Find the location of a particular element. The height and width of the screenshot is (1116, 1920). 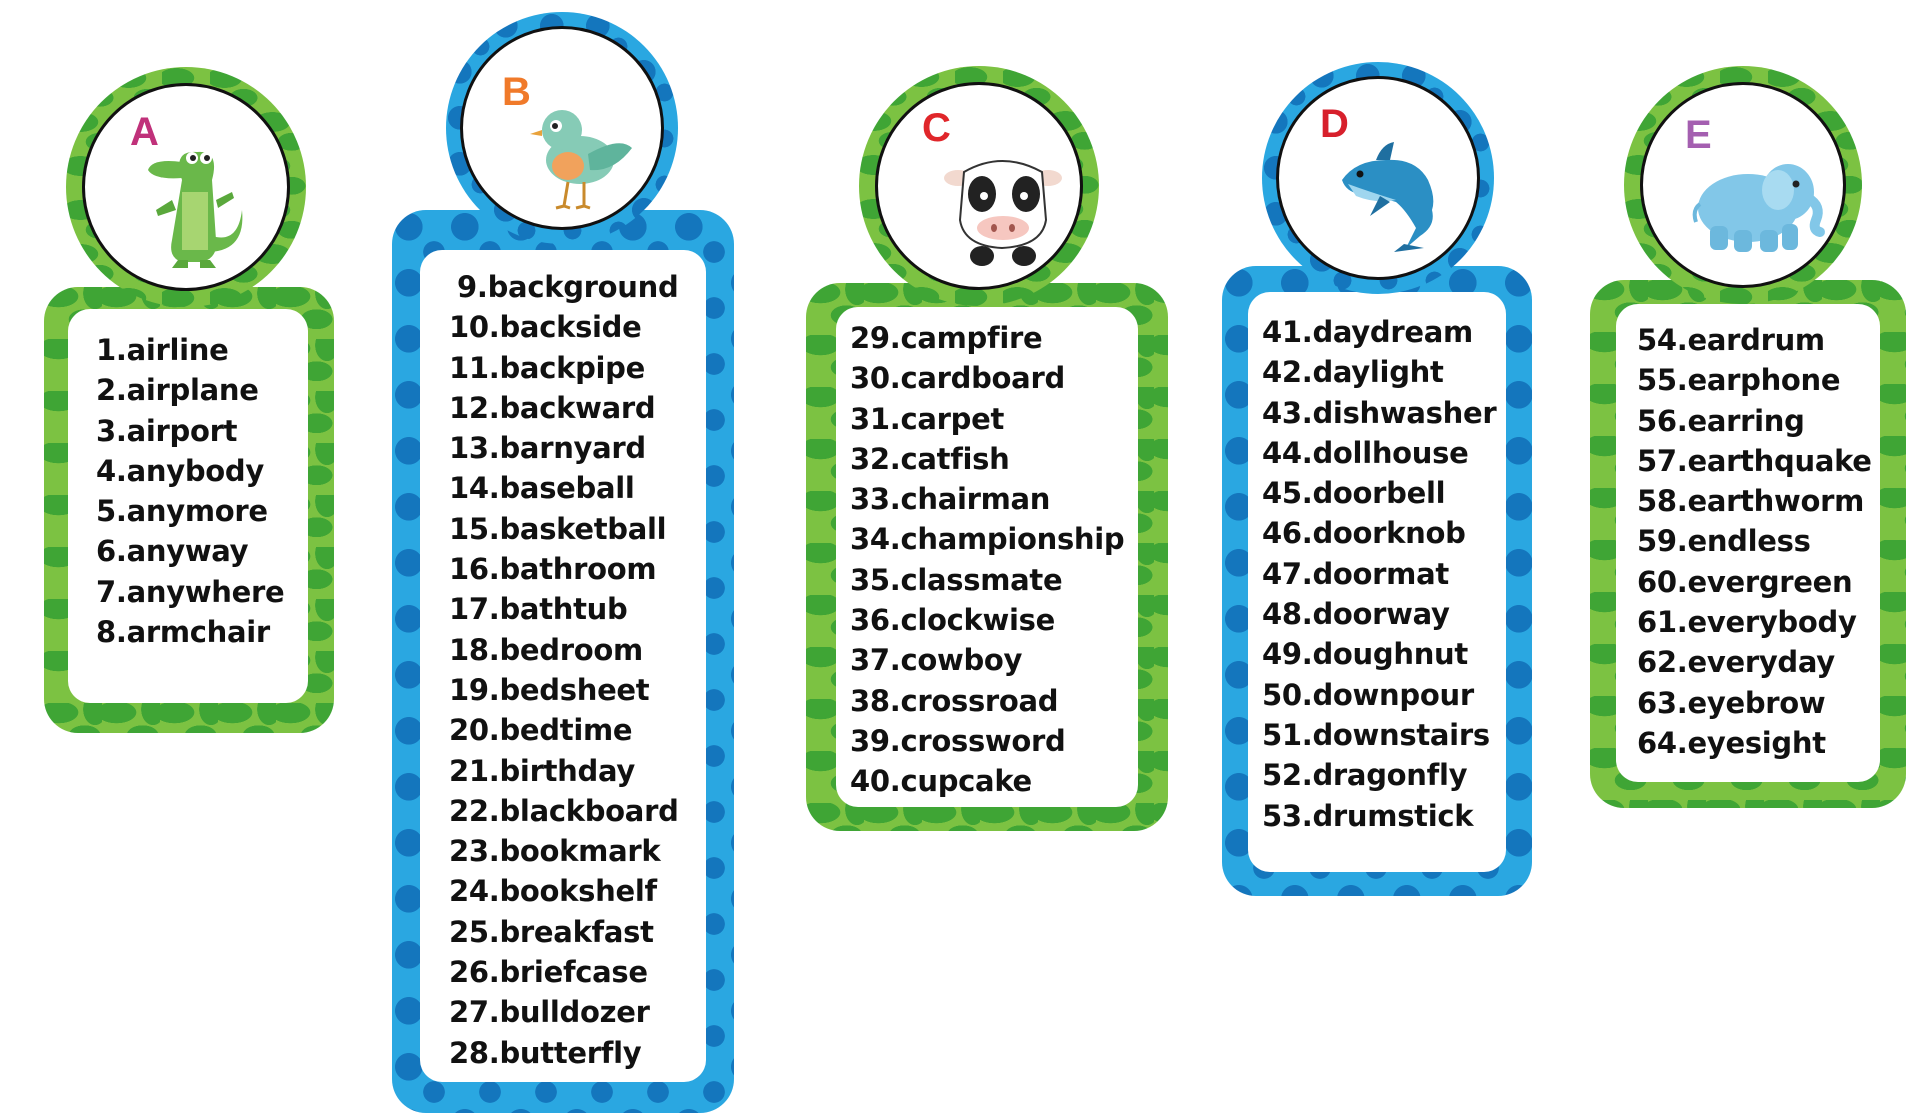

list-item: 38.crossroad is located at coordinates (954, 700).